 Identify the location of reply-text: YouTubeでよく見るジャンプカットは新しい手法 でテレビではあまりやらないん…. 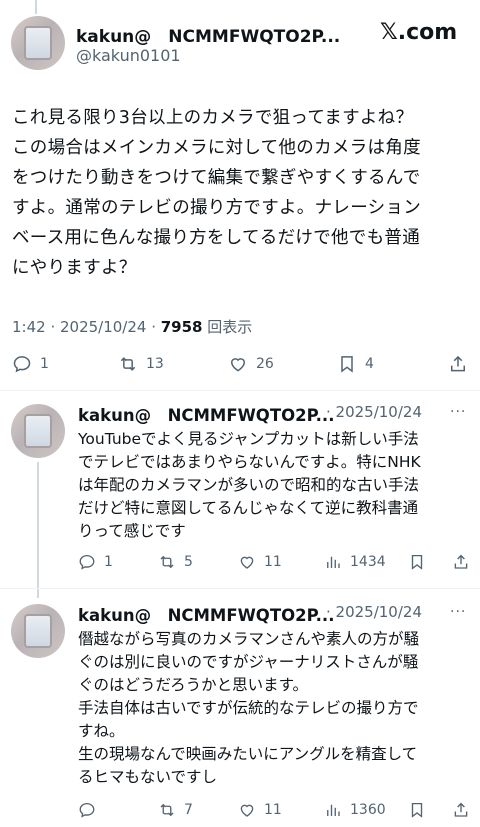
(249, 485).